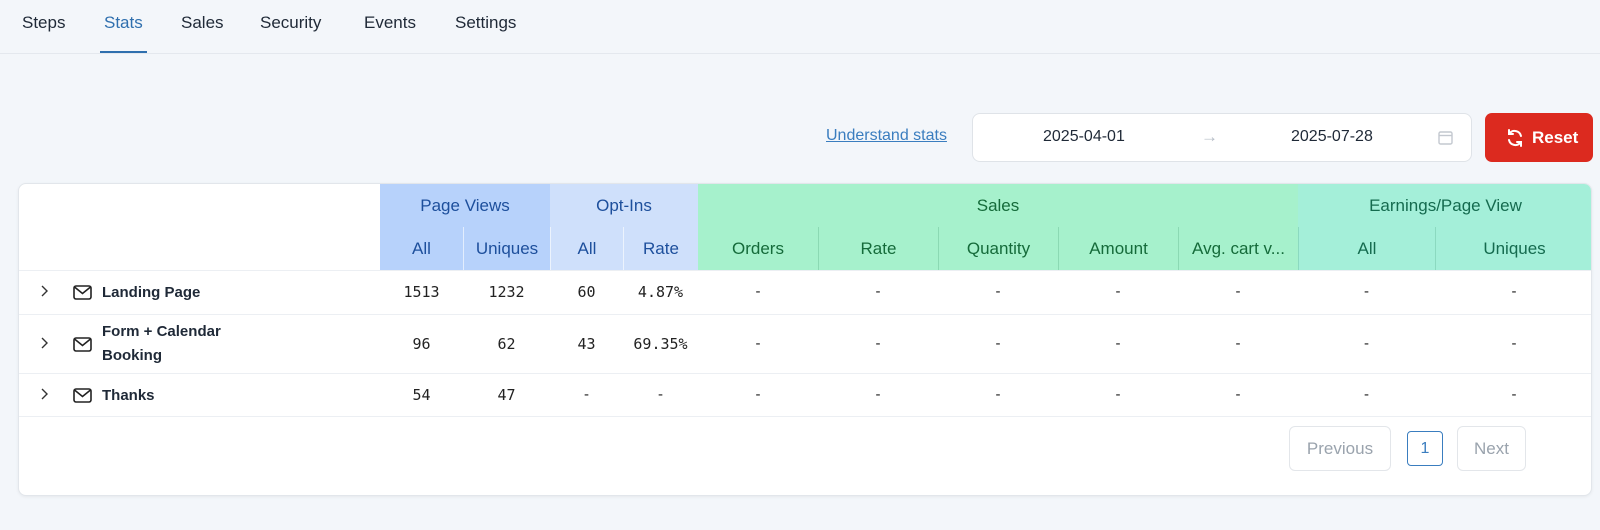  I want to click on col-pv-uniques: Uniques, so click(506, 248).